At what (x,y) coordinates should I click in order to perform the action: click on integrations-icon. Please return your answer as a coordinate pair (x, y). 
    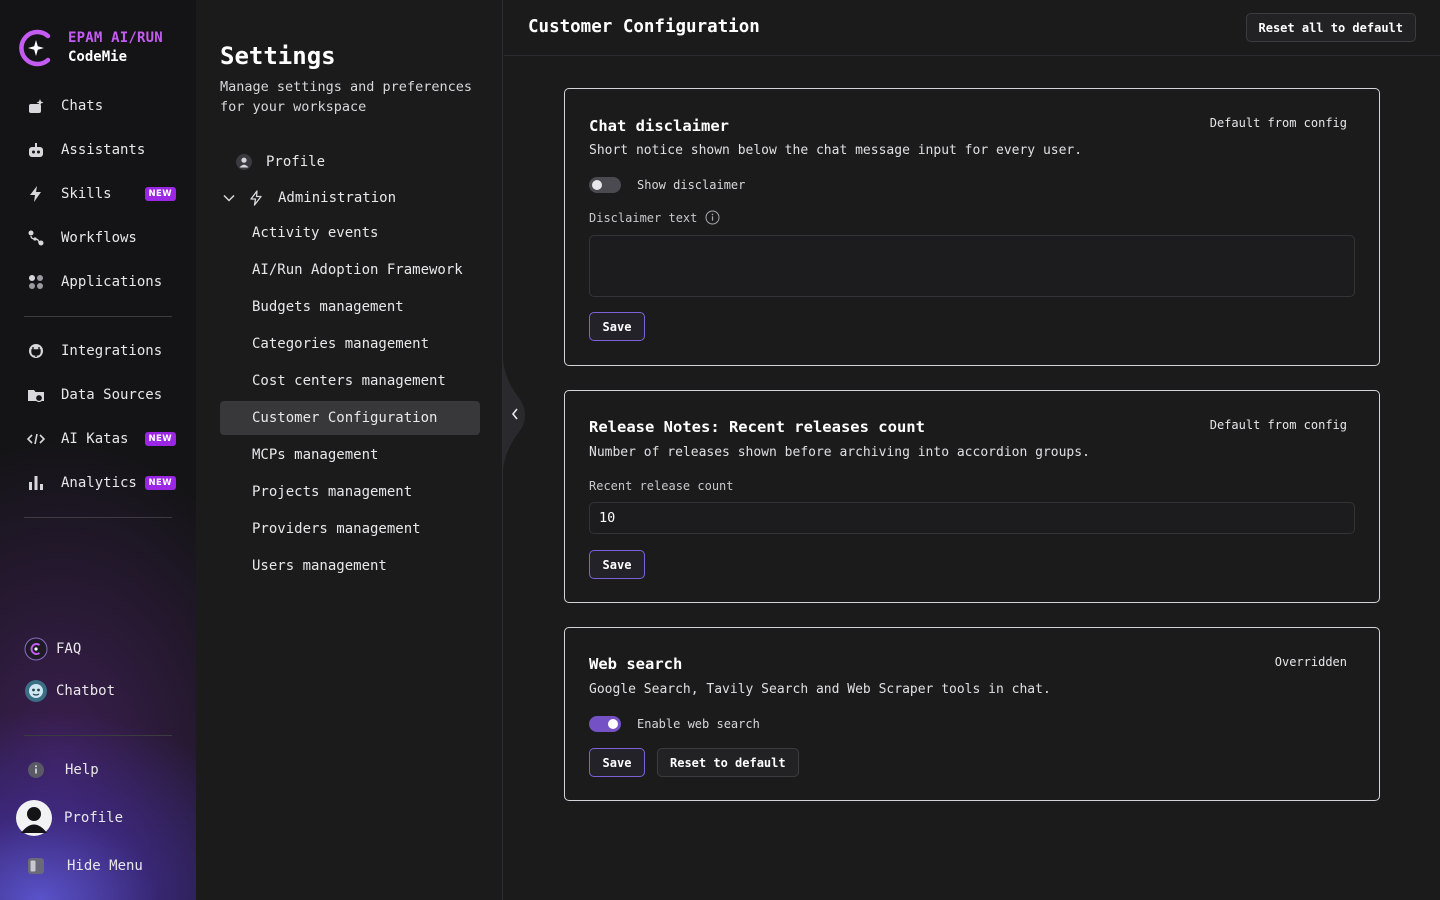
    Looking at the image, I should click on (36, 351).